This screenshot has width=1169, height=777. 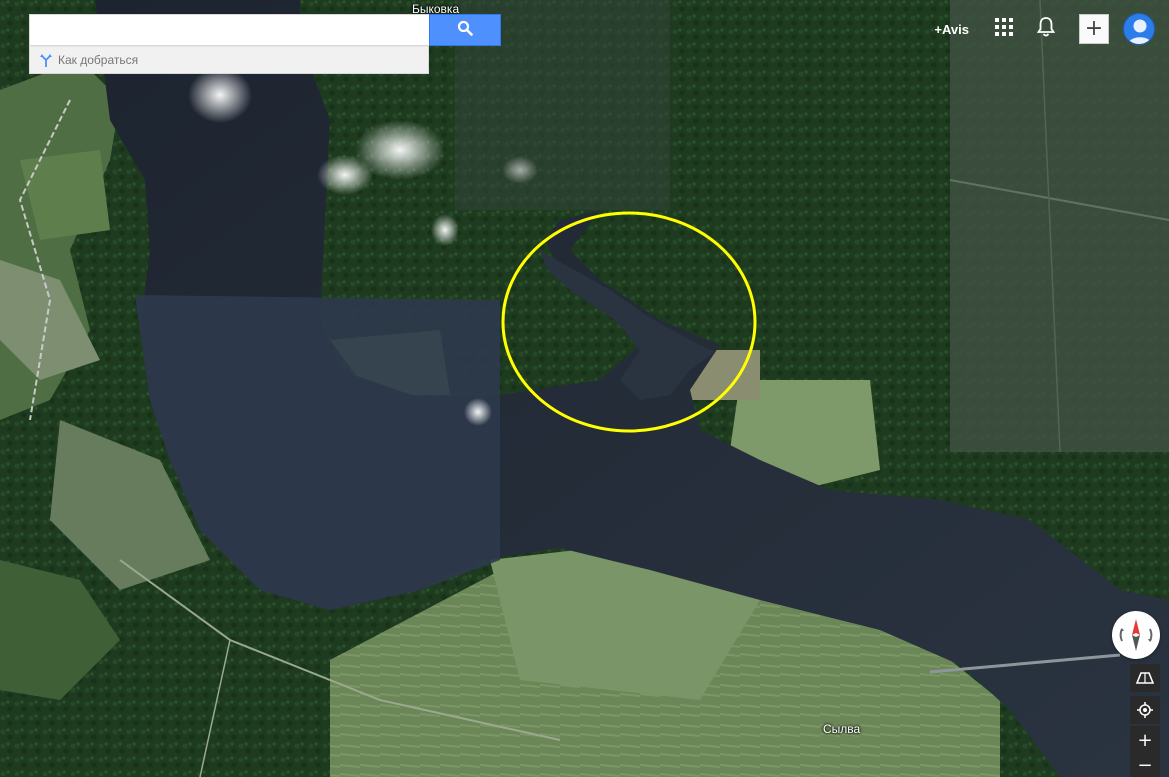 I want to click on zoom-out-button: −, so click(x=1145, y=765).